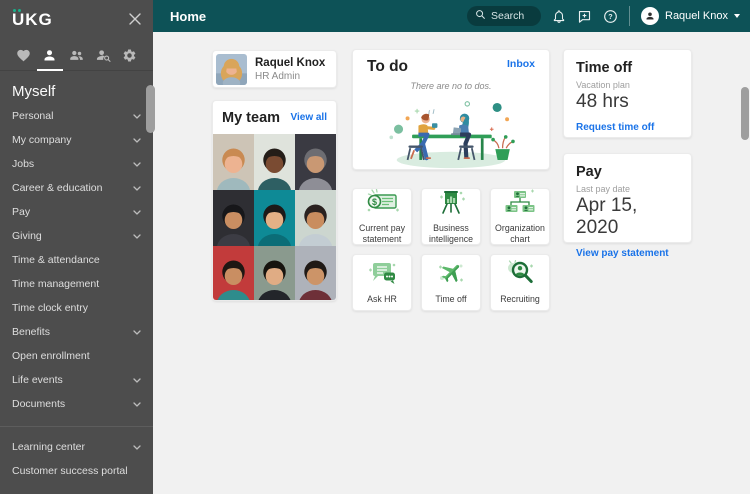  Describe the element at coordinates (584, 16) in the screenshot. I see `chat-add-icon` at that location.